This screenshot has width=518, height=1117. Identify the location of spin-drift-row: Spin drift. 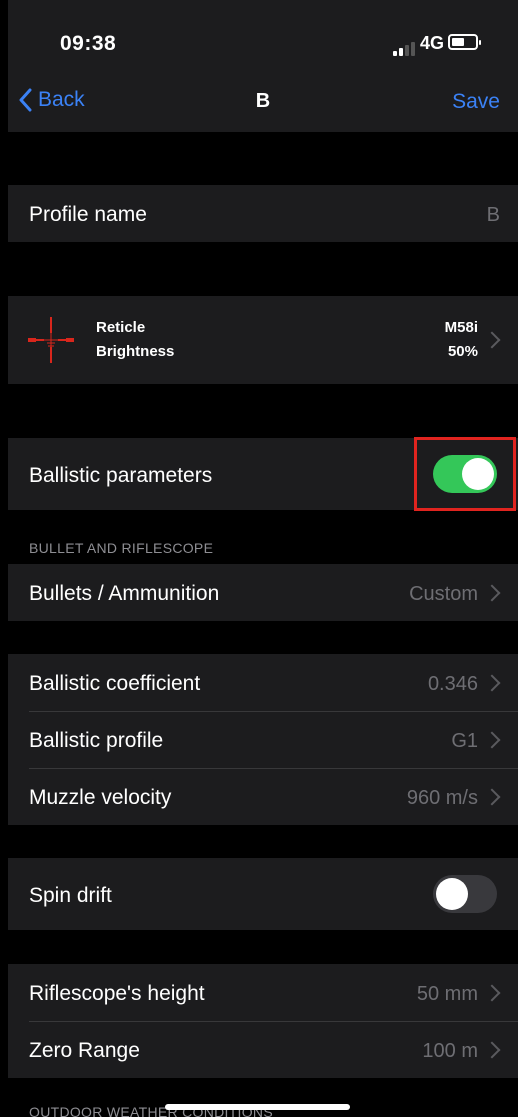
(263, 894).